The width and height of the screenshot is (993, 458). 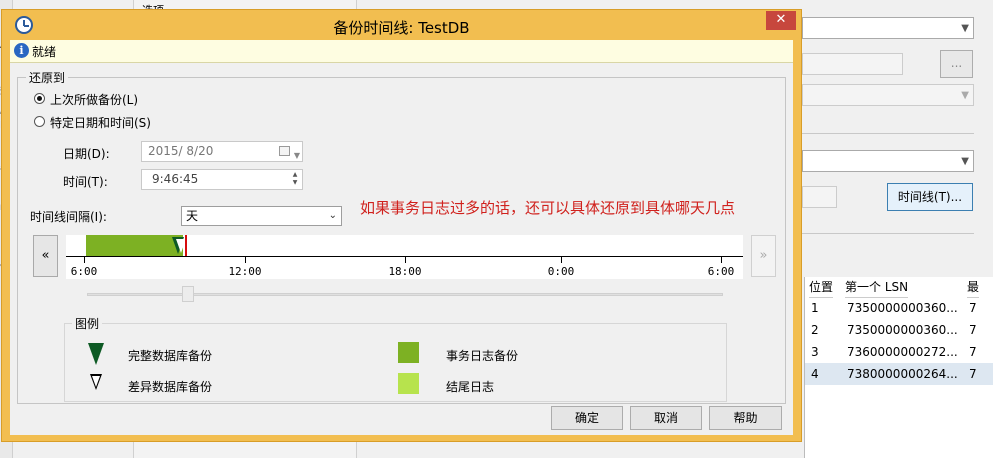 What do you see at coordinates (408, 383) in the screenshot?
I see `tail-log-swatch` at bounding box center [408, 383].